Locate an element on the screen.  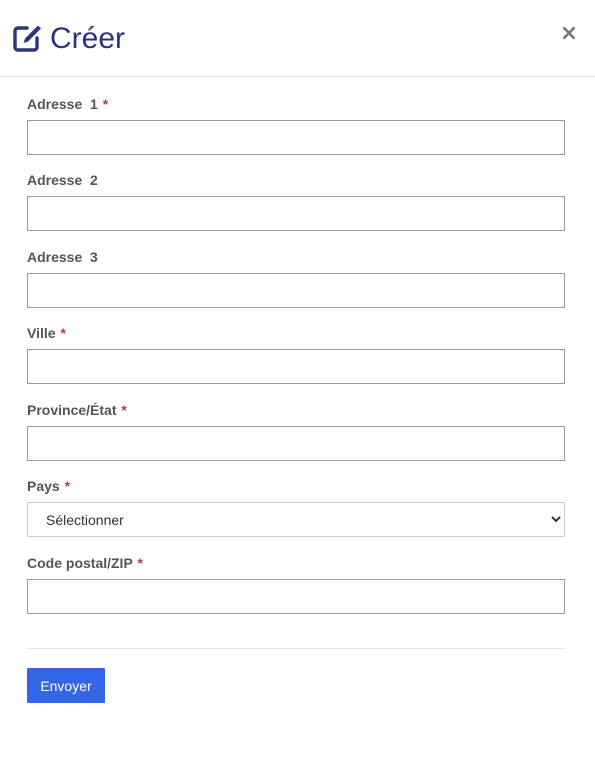
dialog-header: Créer × is located at coordinates (297, 38).